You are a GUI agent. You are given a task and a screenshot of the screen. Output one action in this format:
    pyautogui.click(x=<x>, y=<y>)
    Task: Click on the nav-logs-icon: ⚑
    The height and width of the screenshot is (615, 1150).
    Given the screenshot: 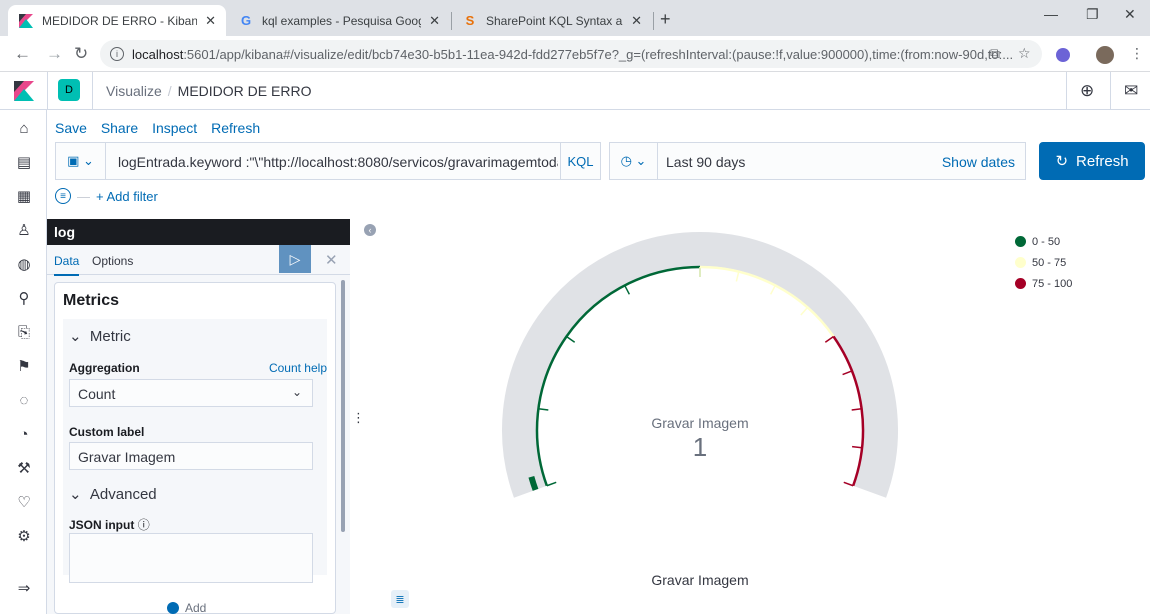 What is the action you would take?
    pyautogui.click(x=24, y=366)
    